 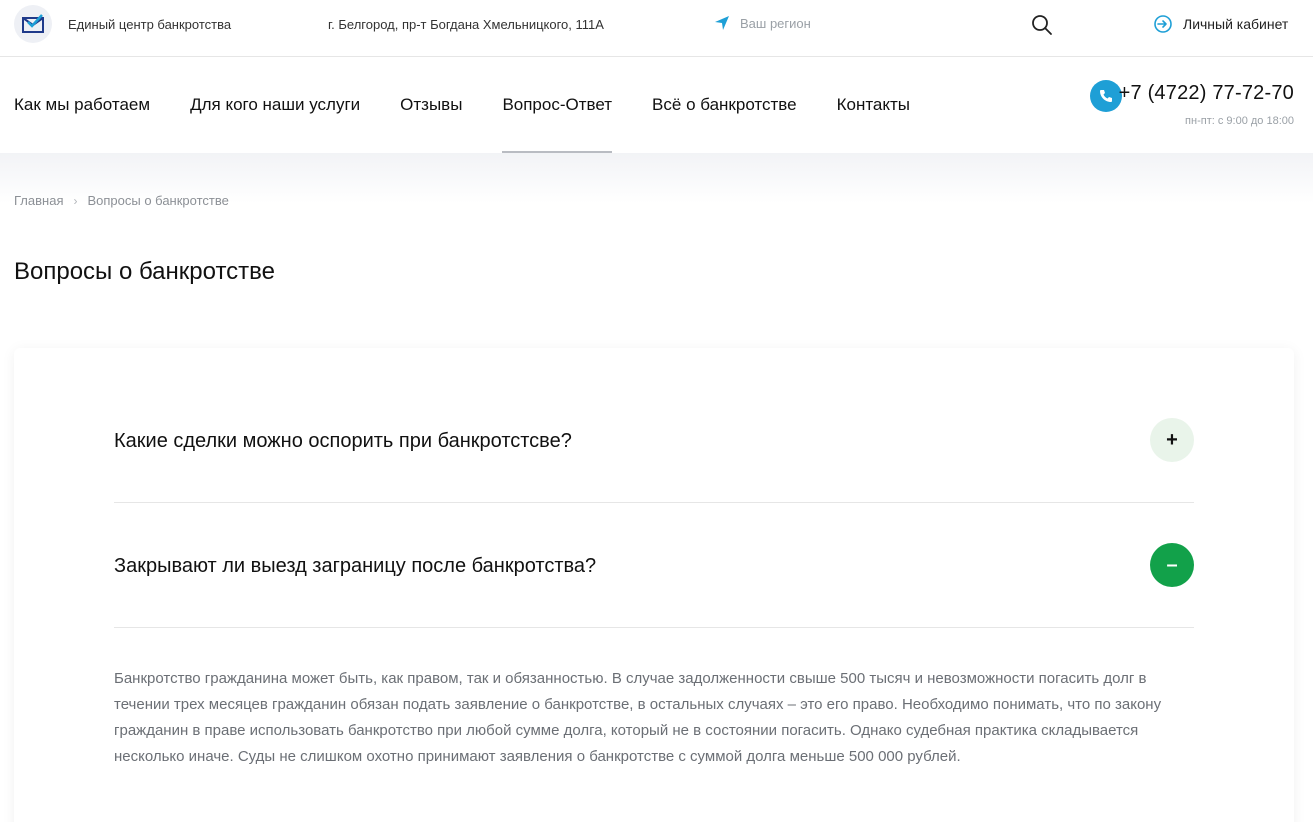 What do you see at coordinates (1239, 121) in the screenshot?
I see `working-hours: пн-пт: с 9:00 до 18:00` at bounding box center [1239, 121].